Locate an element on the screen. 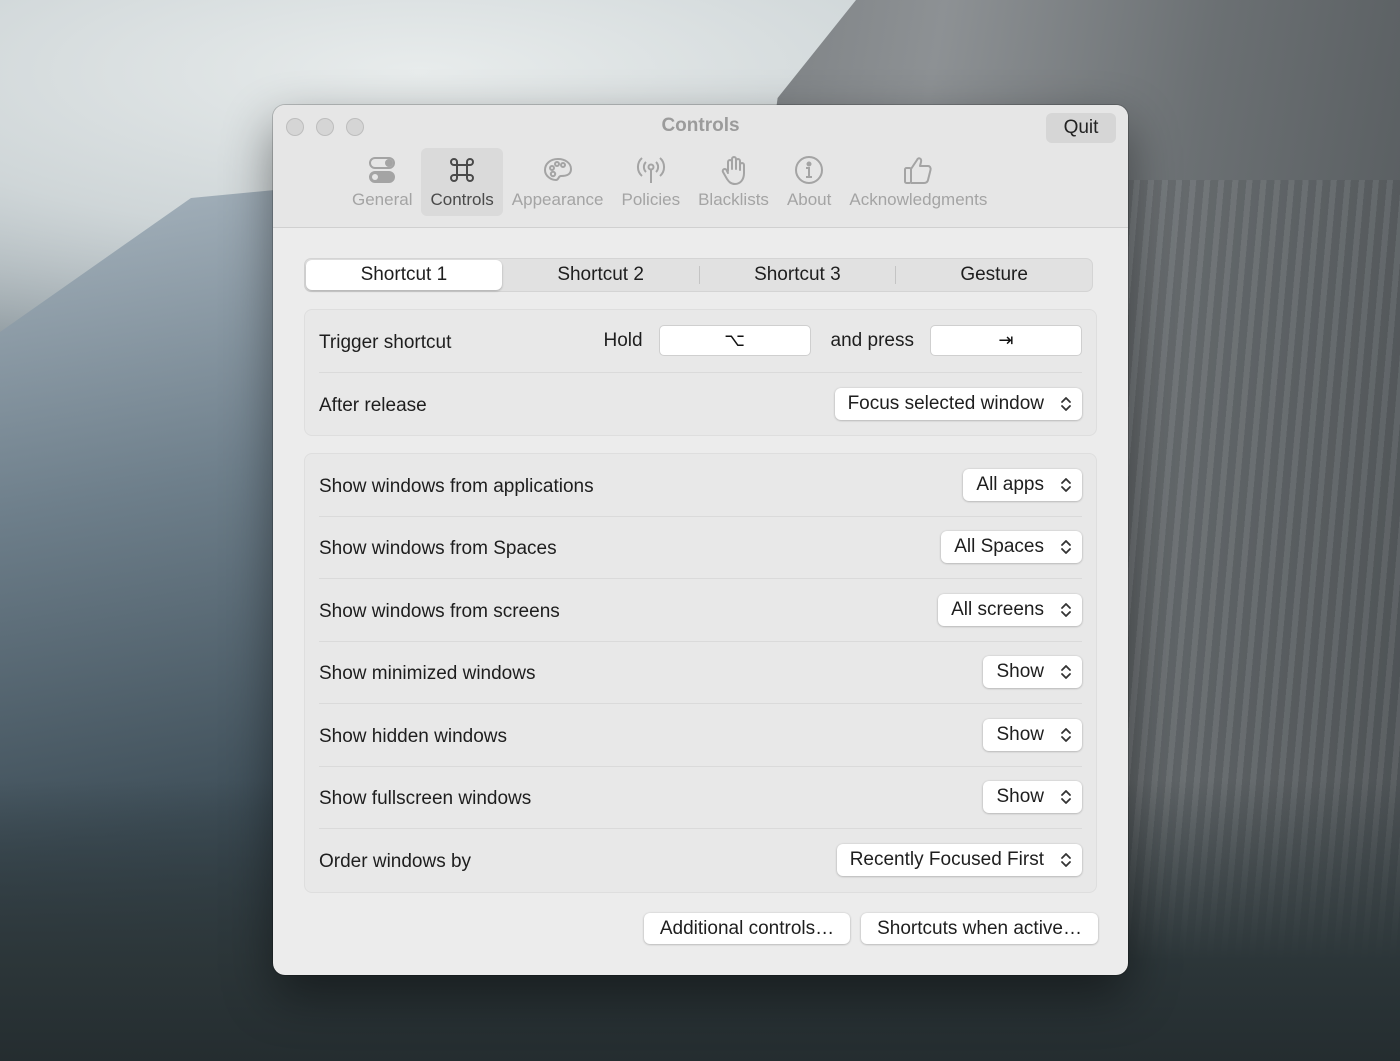 The width and height of the screenshot is (1400, 1061). hold-label: Hold is located at coordinates (623, 340).